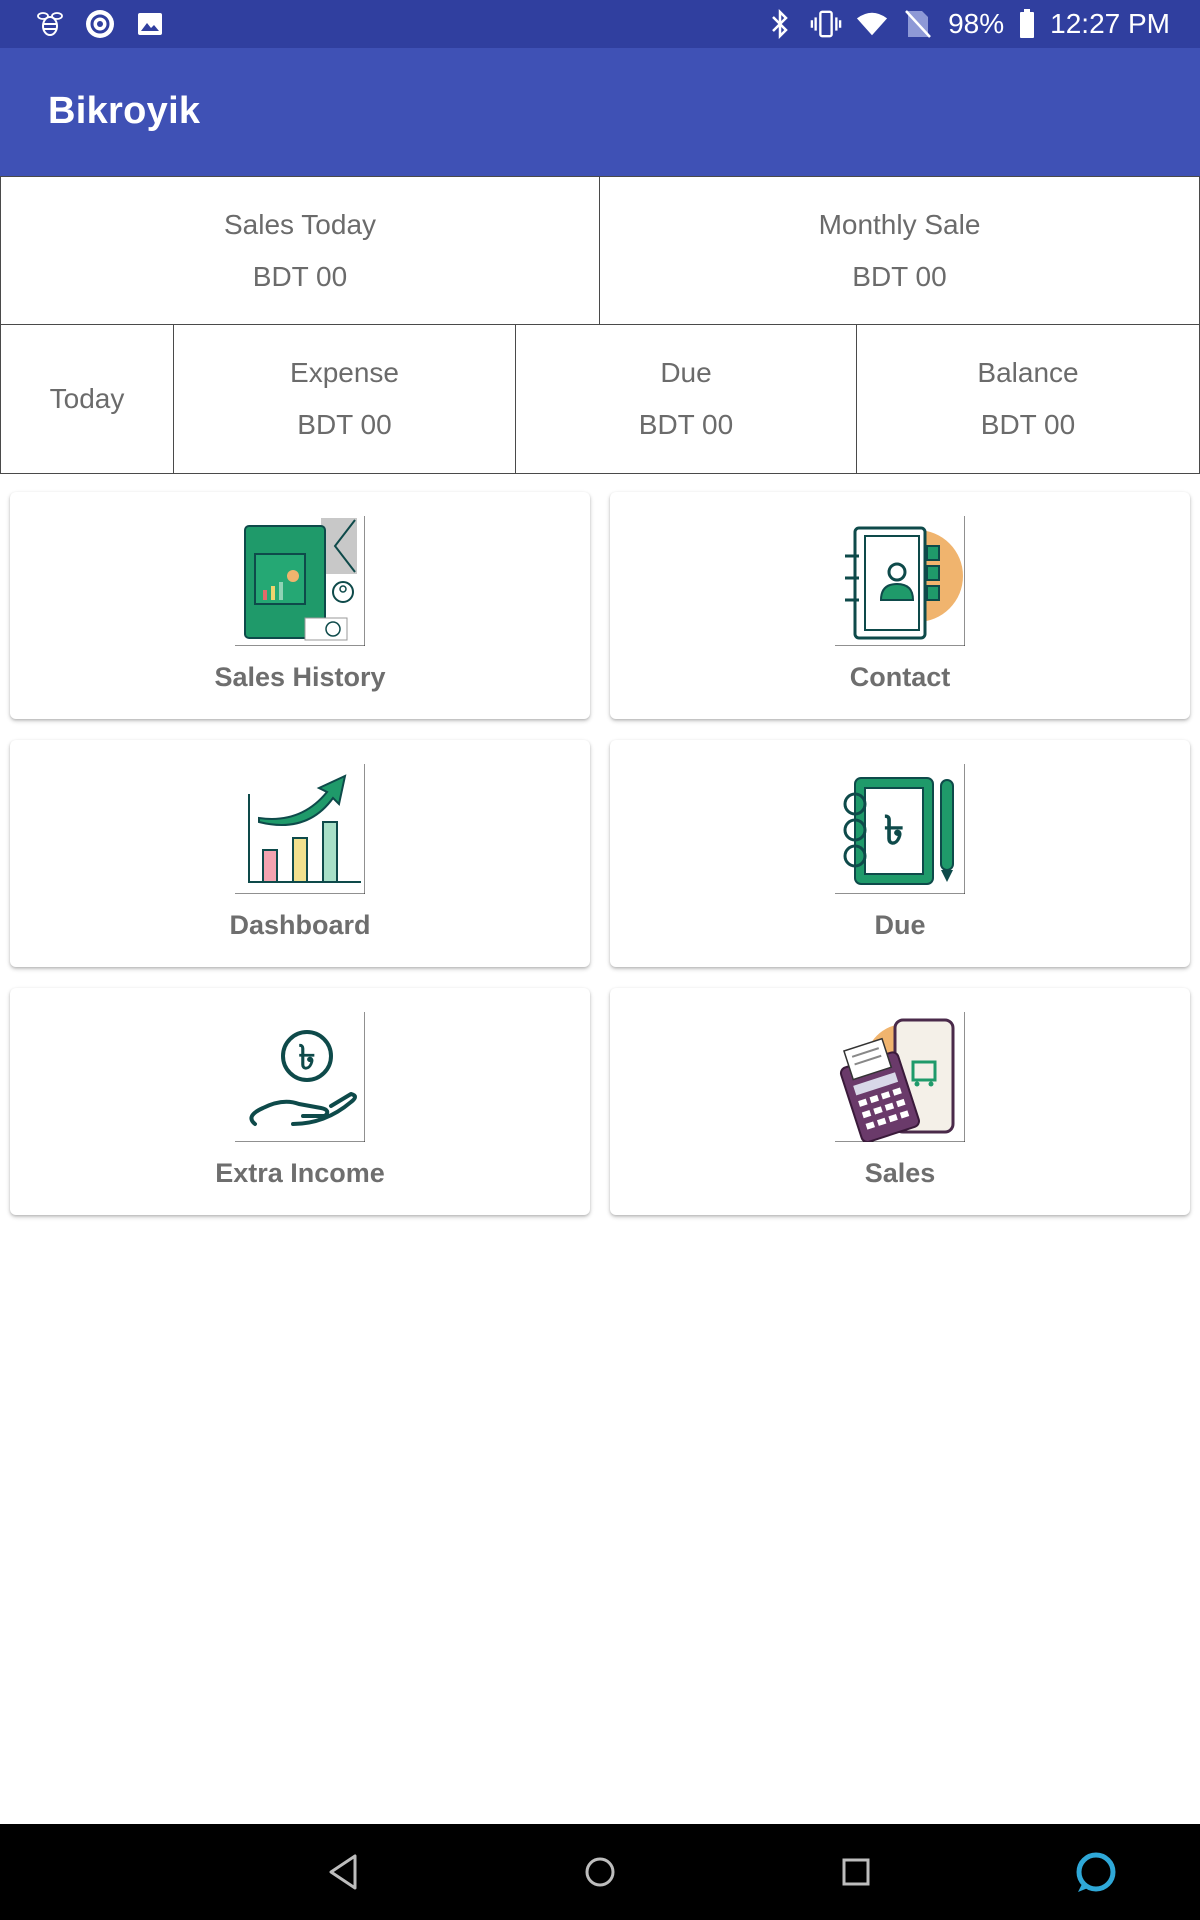  I want to click on assistant-icon, so click(1096, 1872).